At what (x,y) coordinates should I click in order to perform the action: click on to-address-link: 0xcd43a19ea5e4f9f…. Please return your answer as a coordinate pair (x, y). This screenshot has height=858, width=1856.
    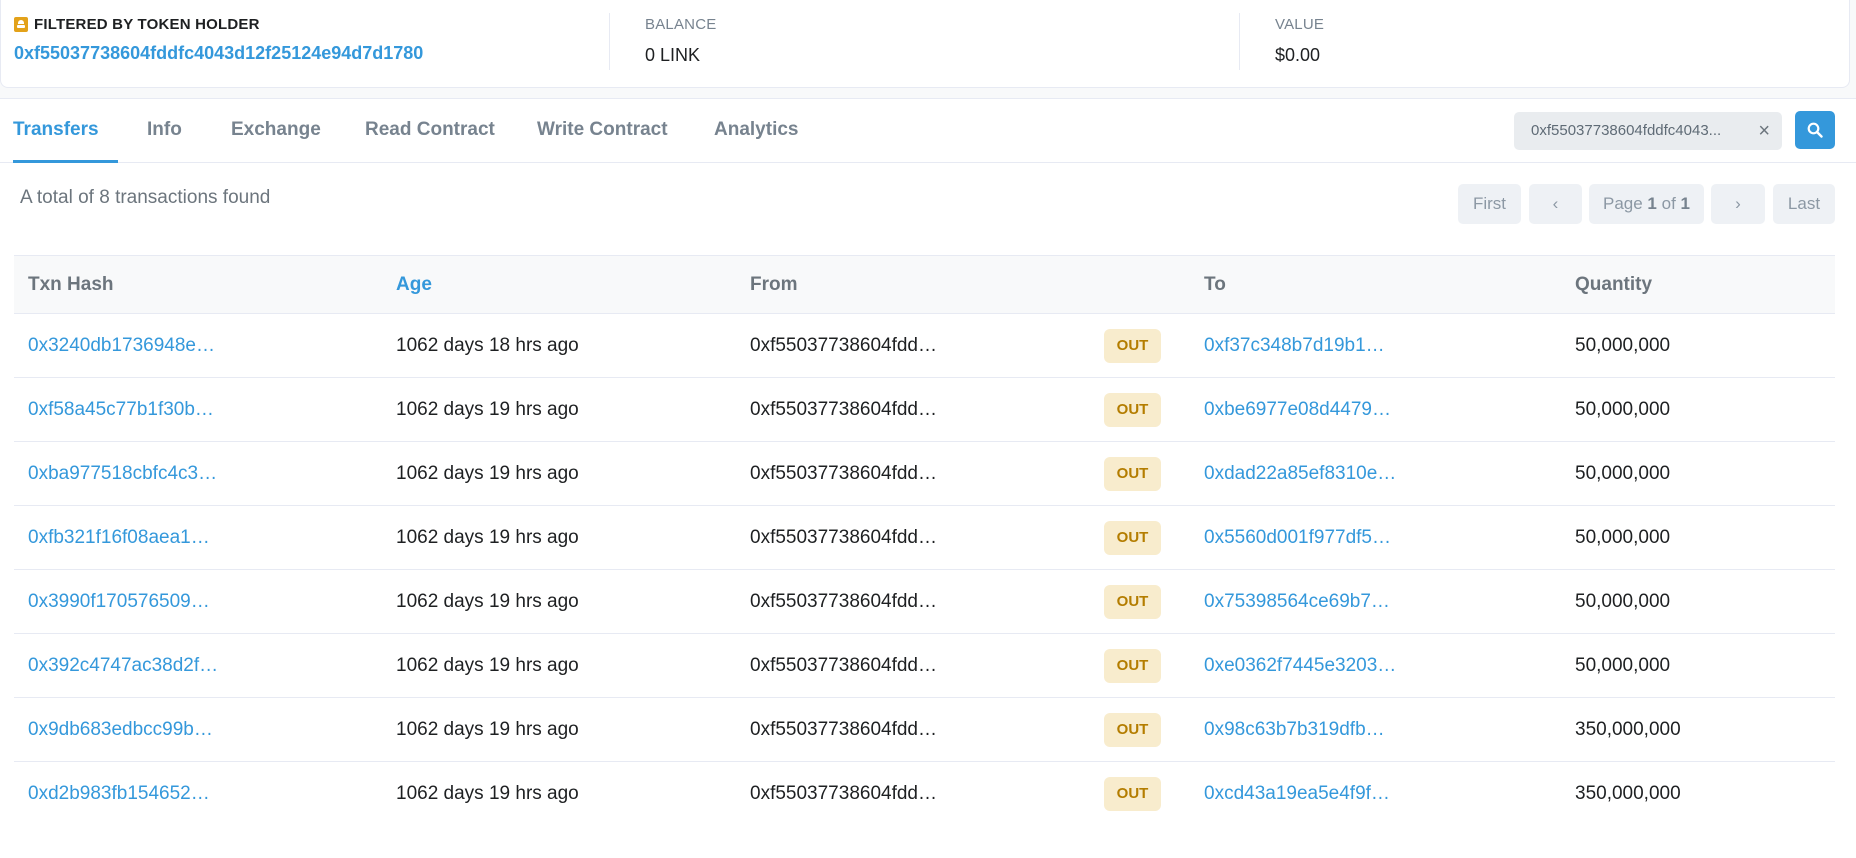
    Looking at the image, I should click on (1297, 793).